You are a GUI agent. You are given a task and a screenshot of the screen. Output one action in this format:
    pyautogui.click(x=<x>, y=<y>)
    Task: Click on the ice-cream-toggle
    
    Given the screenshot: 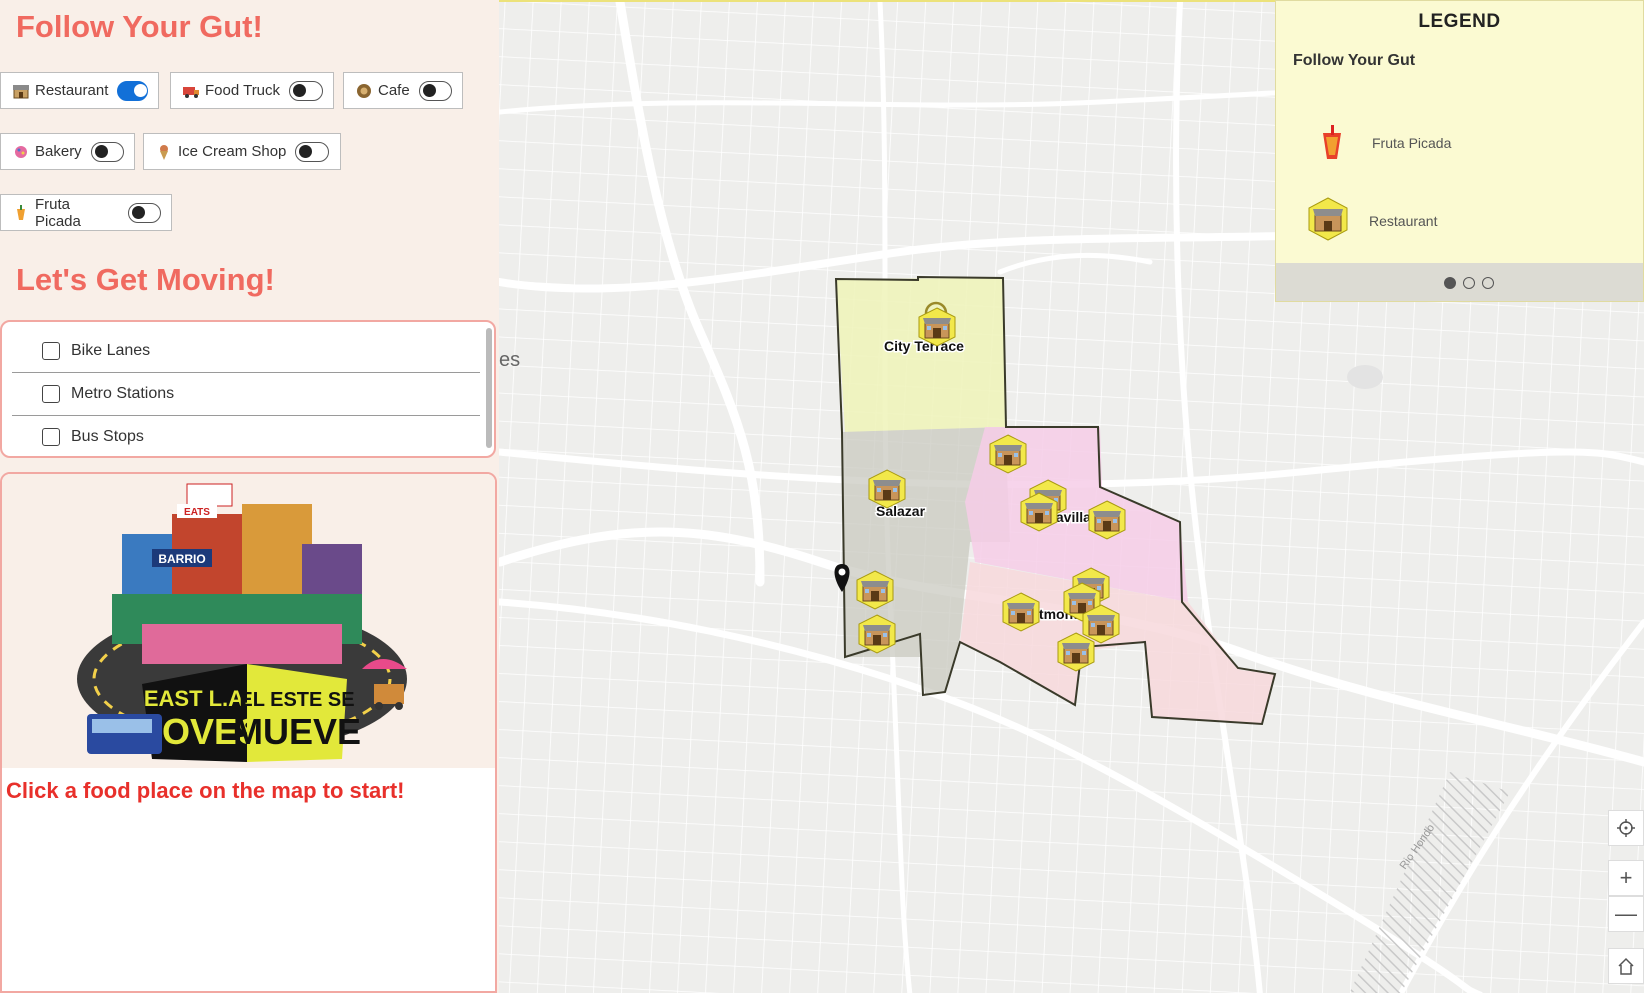 What is the action you would take?
    pyautogui.click(x=312, y=151)
    